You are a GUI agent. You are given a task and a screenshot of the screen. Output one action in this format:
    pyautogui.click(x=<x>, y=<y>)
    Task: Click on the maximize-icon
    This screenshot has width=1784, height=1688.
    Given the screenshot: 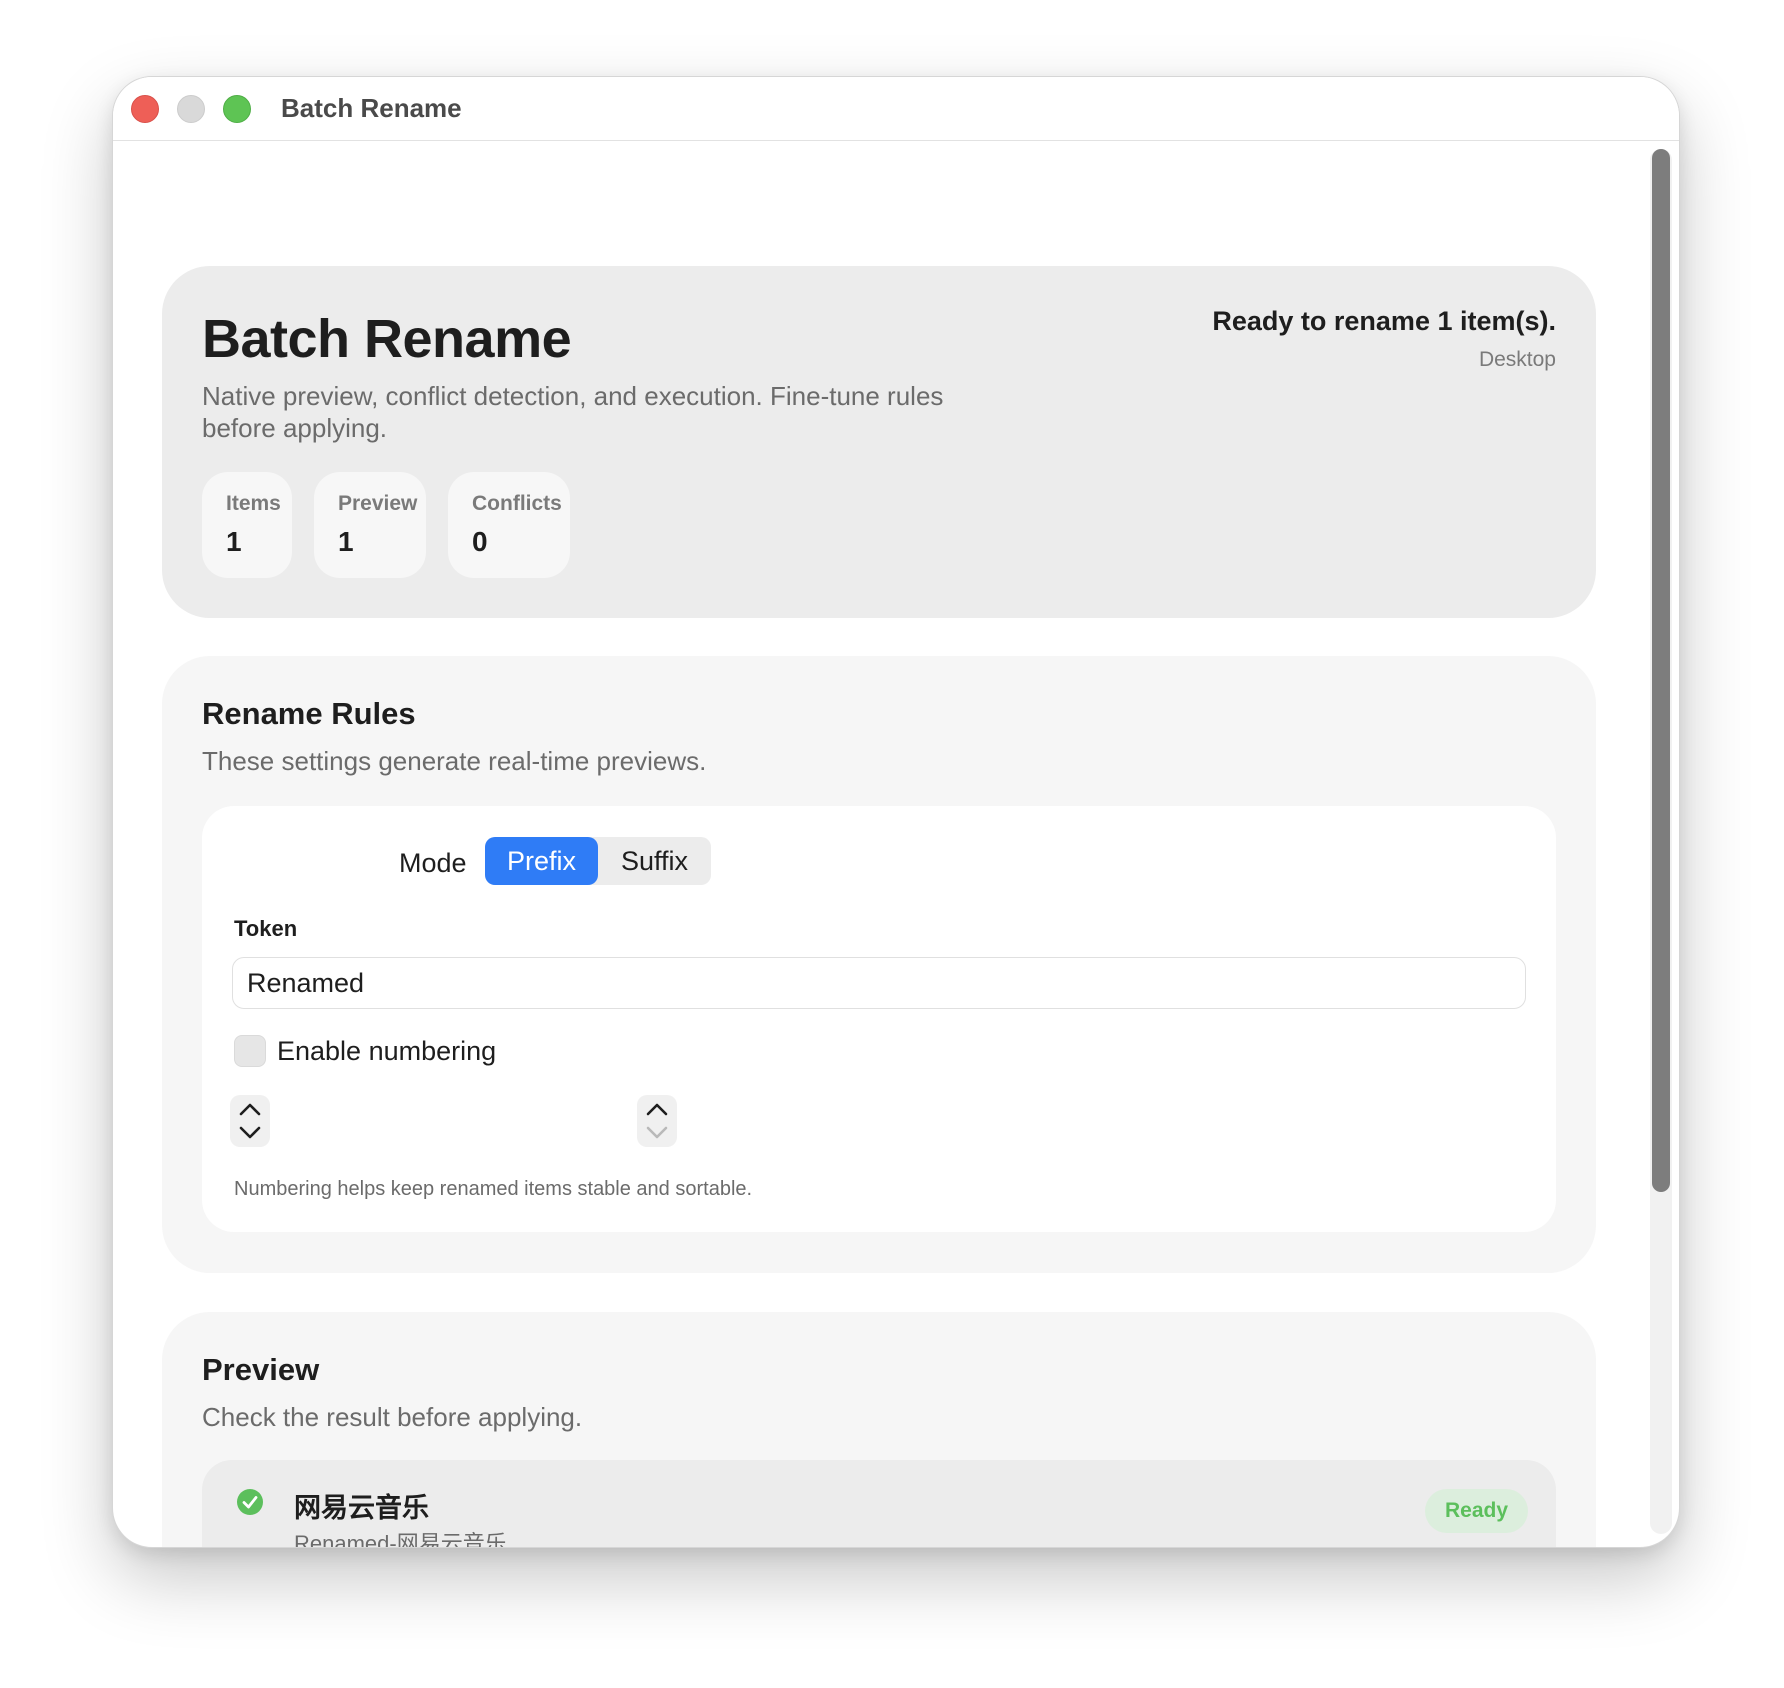 What is the action you would take?
    pyautogui.click(x=237, y=109)
    